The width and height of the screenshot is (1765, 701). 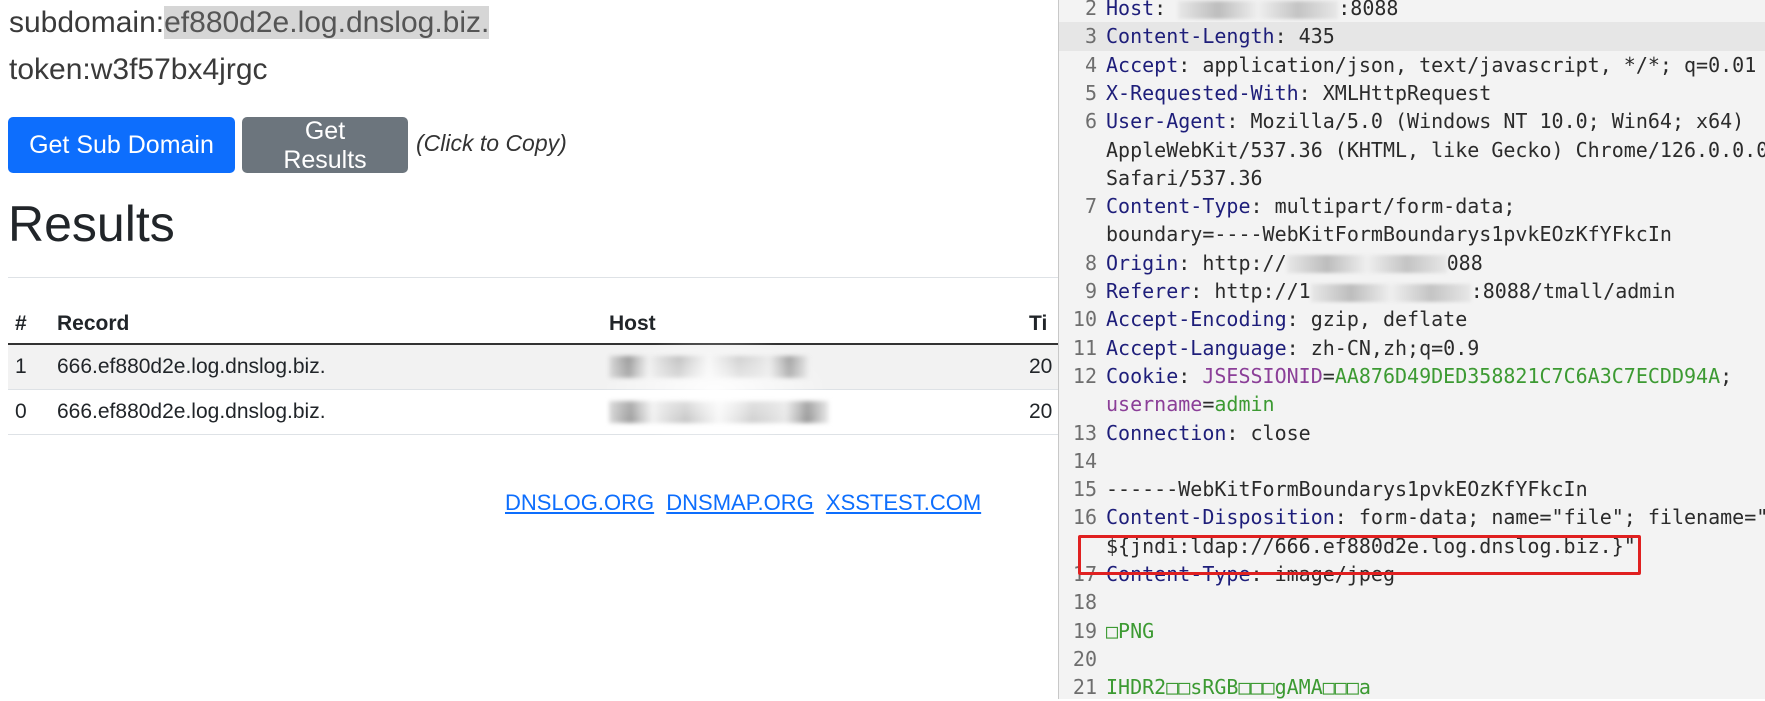 I want to click on code-line: Safari/537.36, so click(x=1412, y=178).